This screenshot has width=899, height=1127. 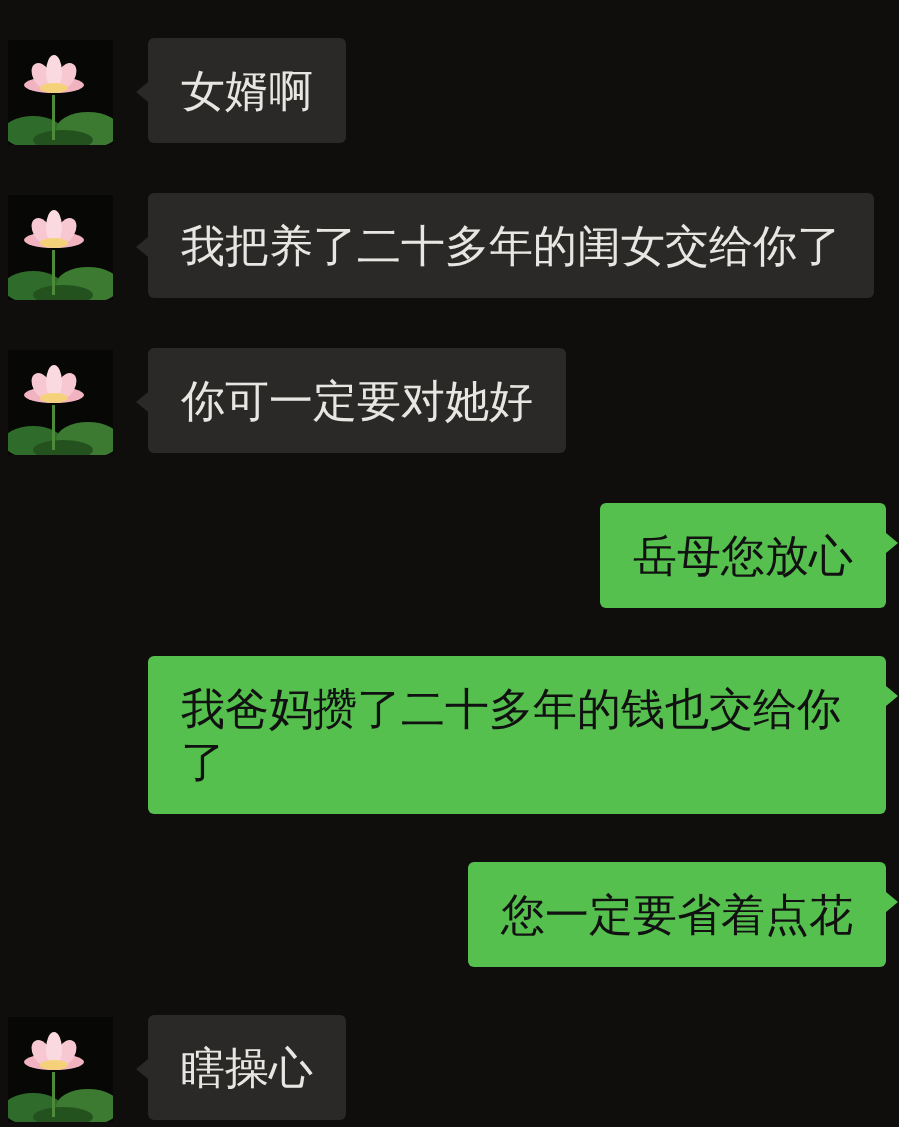 I want to click on incoming-message-bubble: 瞎操心, so click(x=247, y=1067).